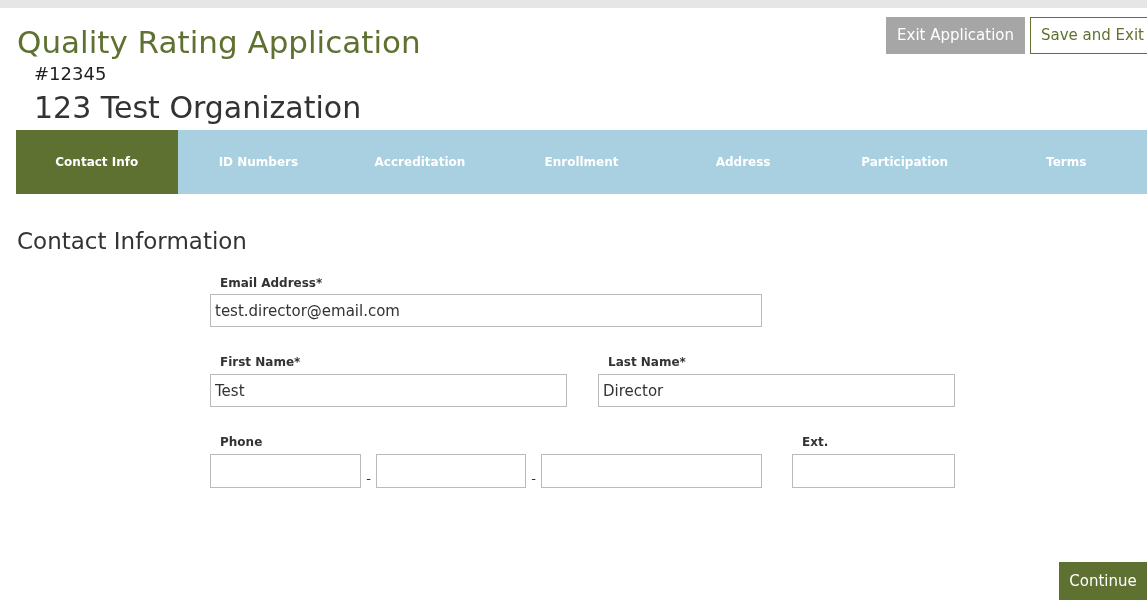 The width and height of the screenshot is (1147, 604). Describe the element at coordinates (776, 390) in the screenshot. I see `last-name-field: Director` at that location.